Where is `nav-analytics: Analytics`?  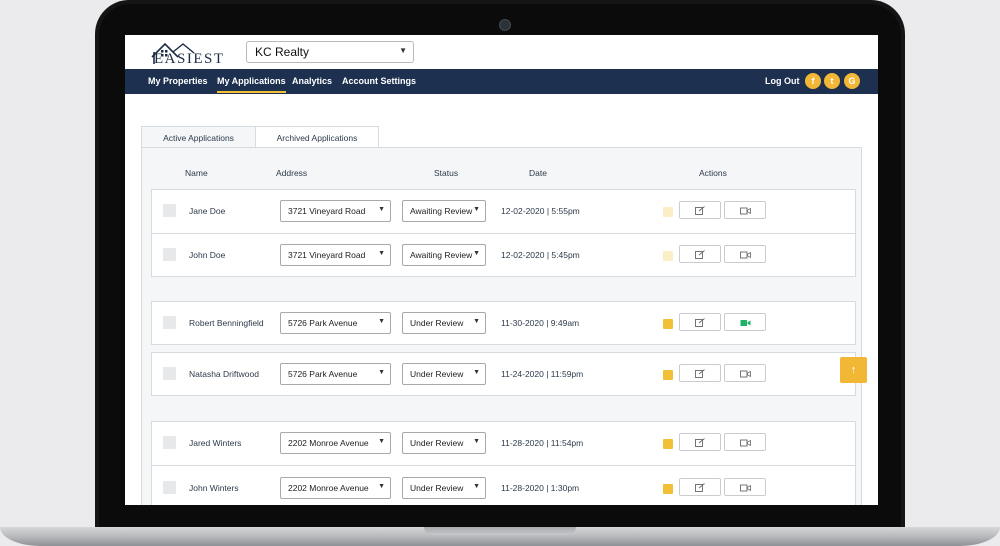 nav-analytics: Analytics is located at coordinates (312, 81).